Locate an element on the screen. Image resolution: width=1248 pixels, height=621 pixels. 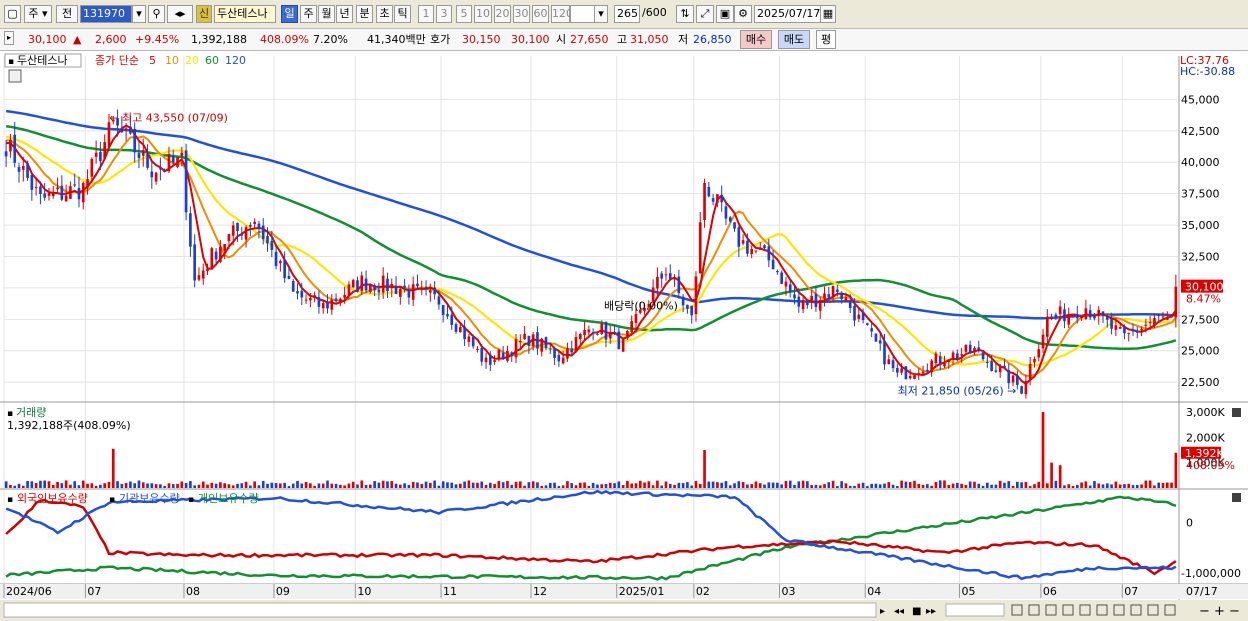
gear-icon: ⚙ is located at coordinates (743, 14).